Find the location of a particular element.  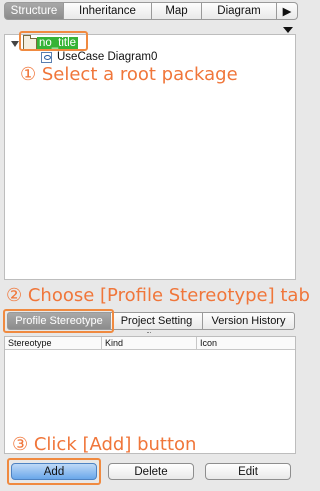

callout-step-2: ② Choose [Profile Stereotype] tab is located at coordinates (158, 295).